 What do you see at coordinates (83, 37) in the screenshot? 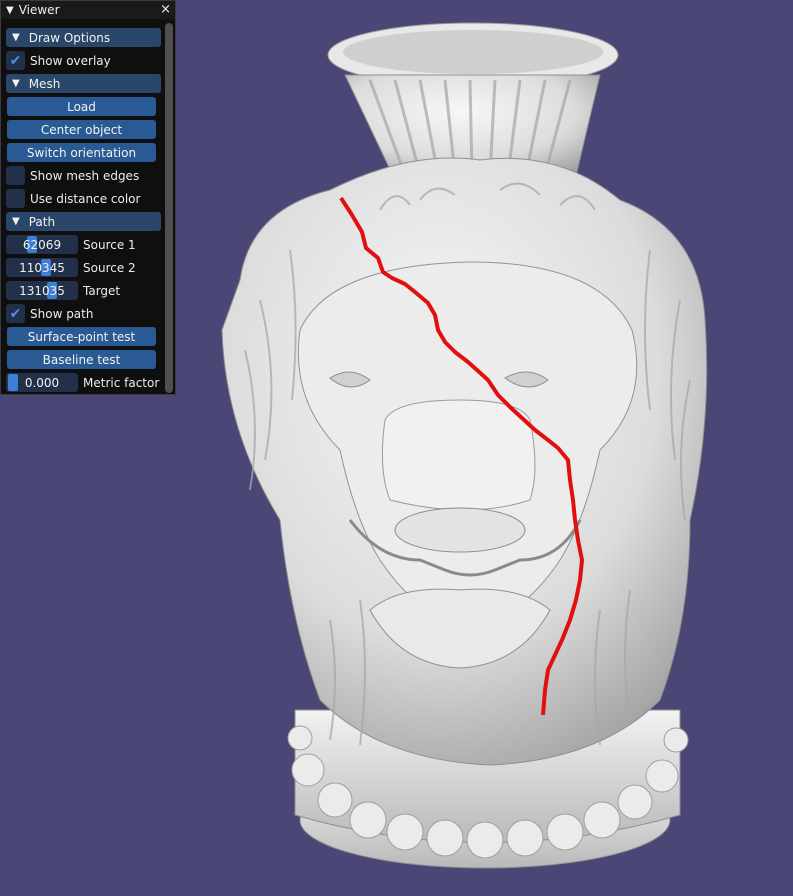
I see `header-draw-options: ▼ Draw Options` at bounding box center [83, 37].